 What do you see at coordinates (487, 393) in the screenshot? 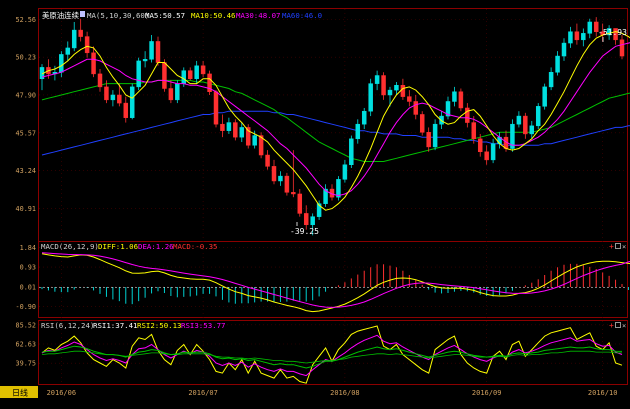
I see `x-tick-label: 2016/09` at bounding box center [487, 393].